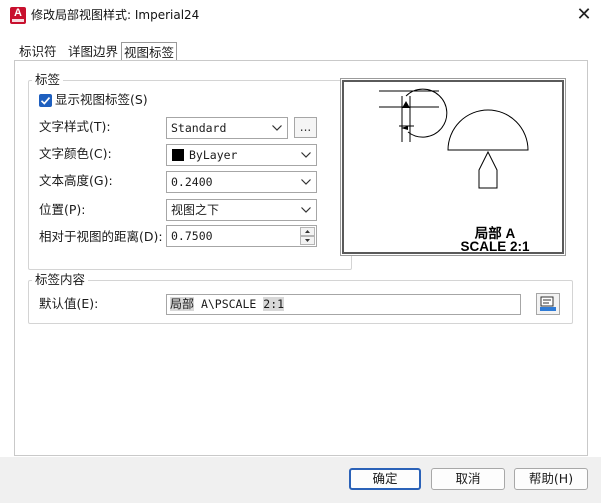 This screenshot has height=503, width=601. What do you see at coordinates (101, 99) in the screenshot?
I see `show-label-text: 显示视图标签(S)` at bounding box center [101, 99].